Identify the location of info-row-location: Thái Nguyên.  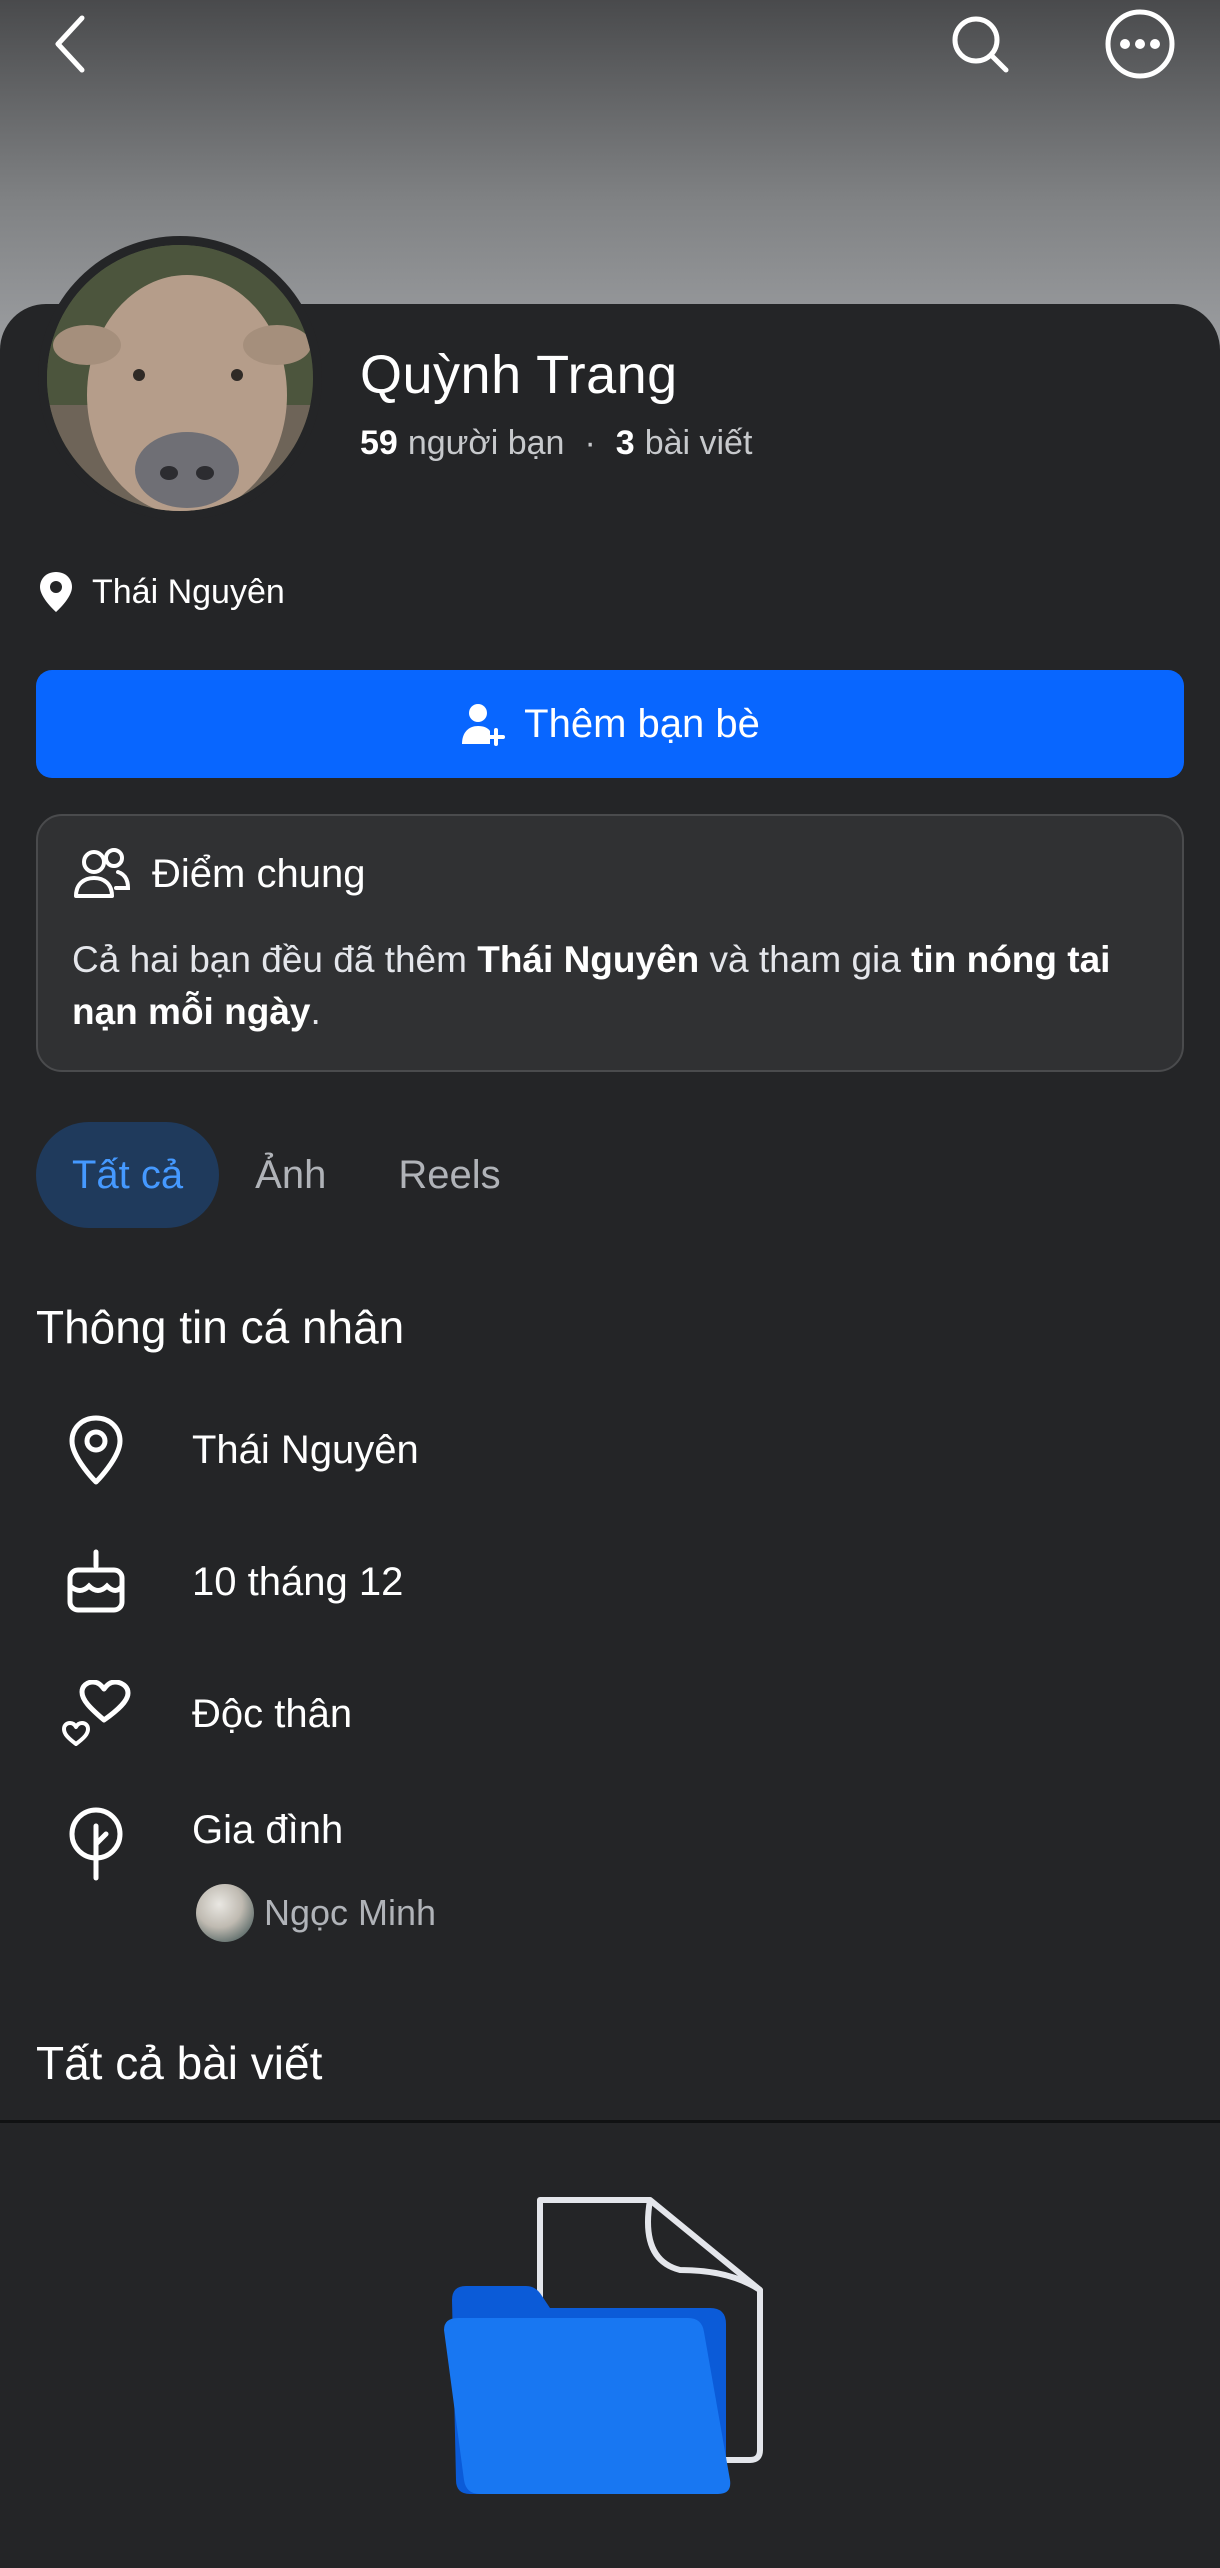
(610, 1450).